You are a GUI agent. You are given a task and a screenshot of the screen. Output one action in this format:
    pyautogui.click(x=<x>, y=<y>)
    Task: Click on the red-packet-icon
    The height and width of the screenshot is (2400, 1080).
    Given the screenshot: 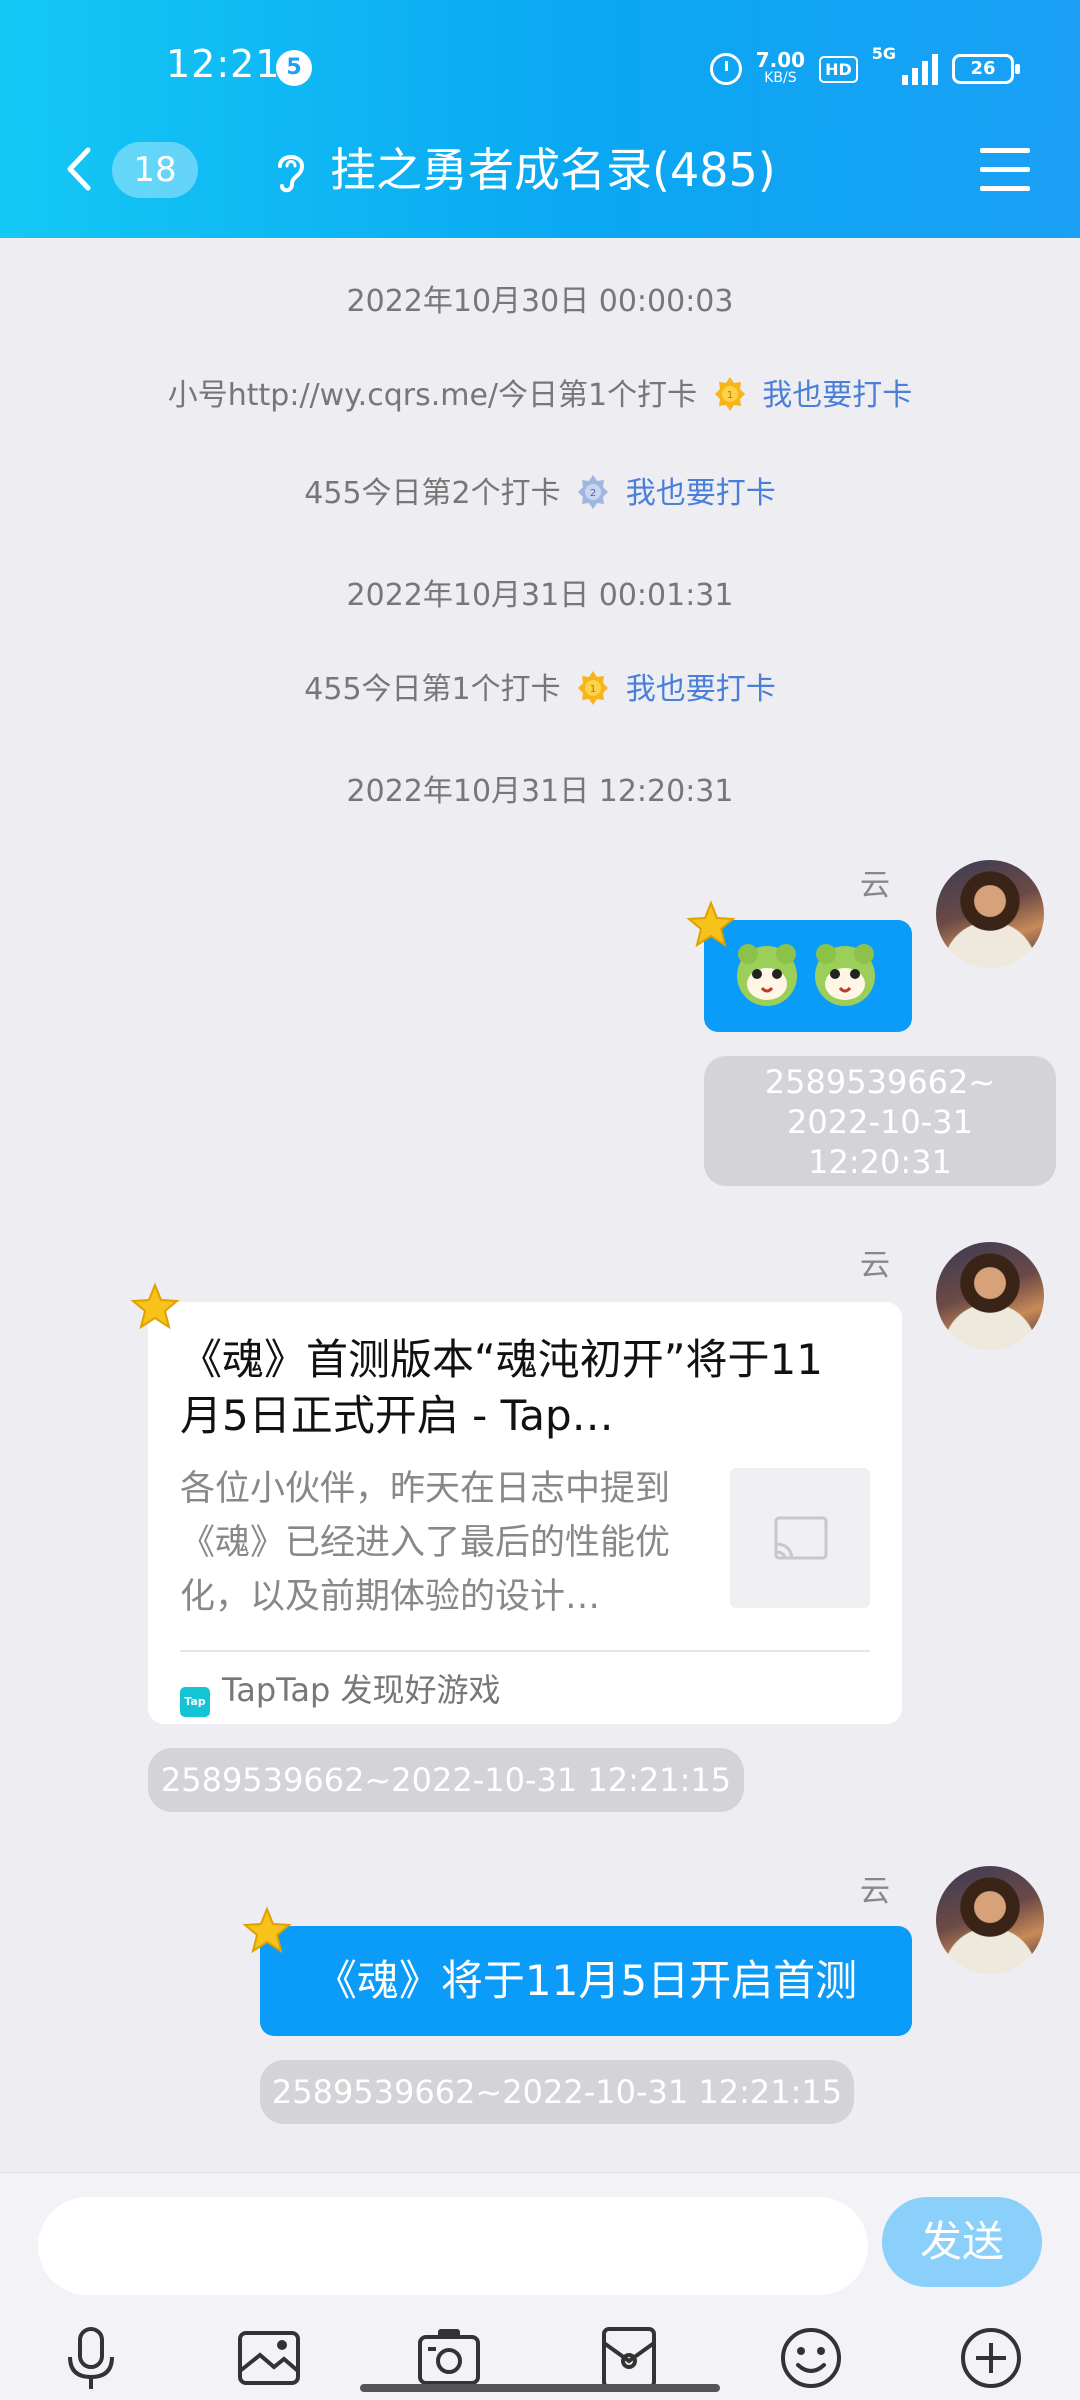 What is the action you would take?
    pyautogui.click(x=629, y=2358)
    